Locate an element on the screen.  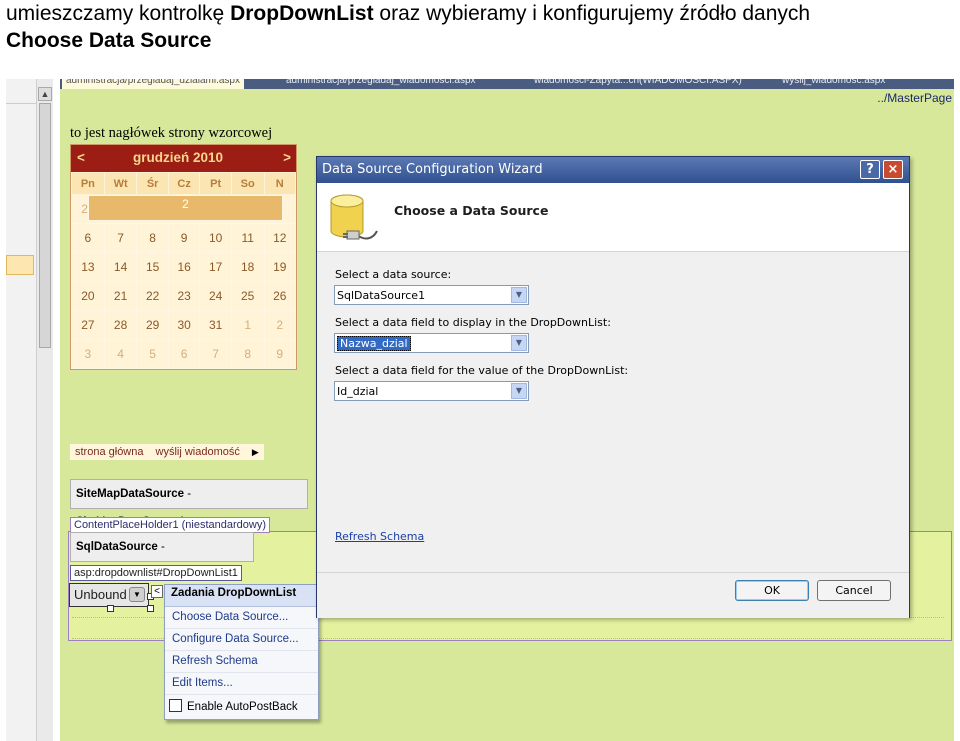
dialog-titlebar: Data Source Configuration Wizard ? × is located at coordinates (613, 170).